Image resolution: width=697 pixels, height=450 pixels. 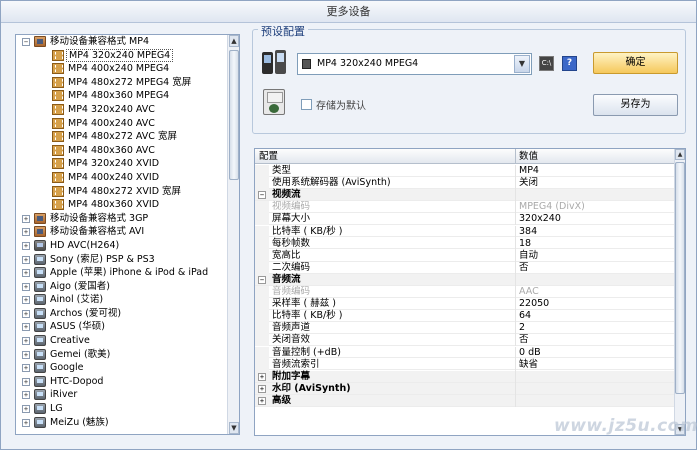 I want to click on save-as-default-checkbox, so click(x=306, y=104).